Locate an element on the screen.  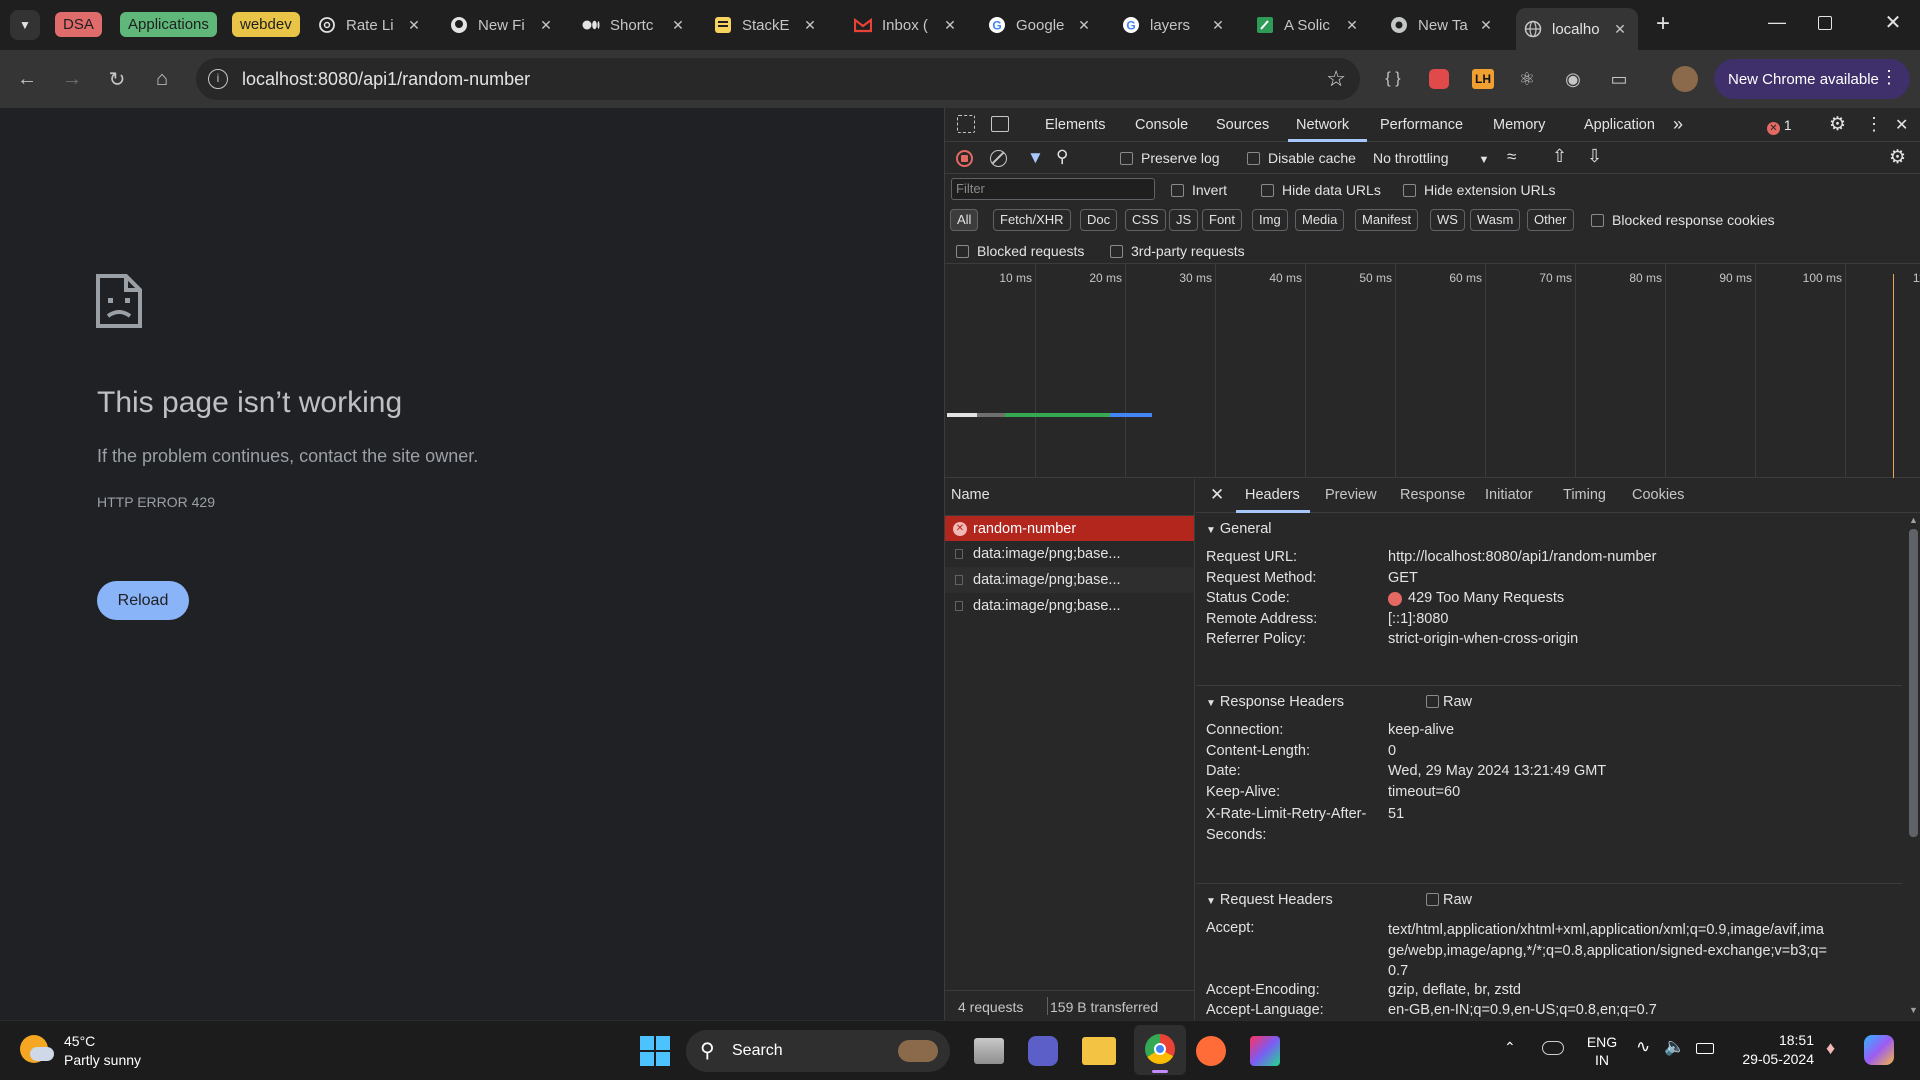
tab-sources: Sources is located at coordinates (1242, 125).